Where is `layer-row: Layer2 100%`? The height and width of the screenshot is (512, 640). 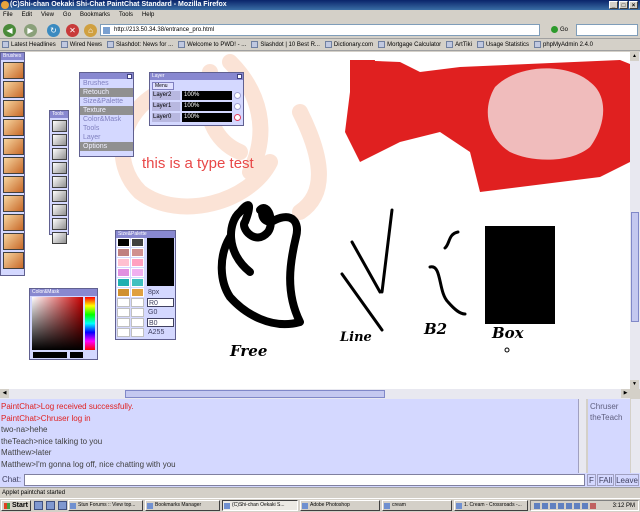 layer-row: Layer2 100% is located at coordinates (196, 96).